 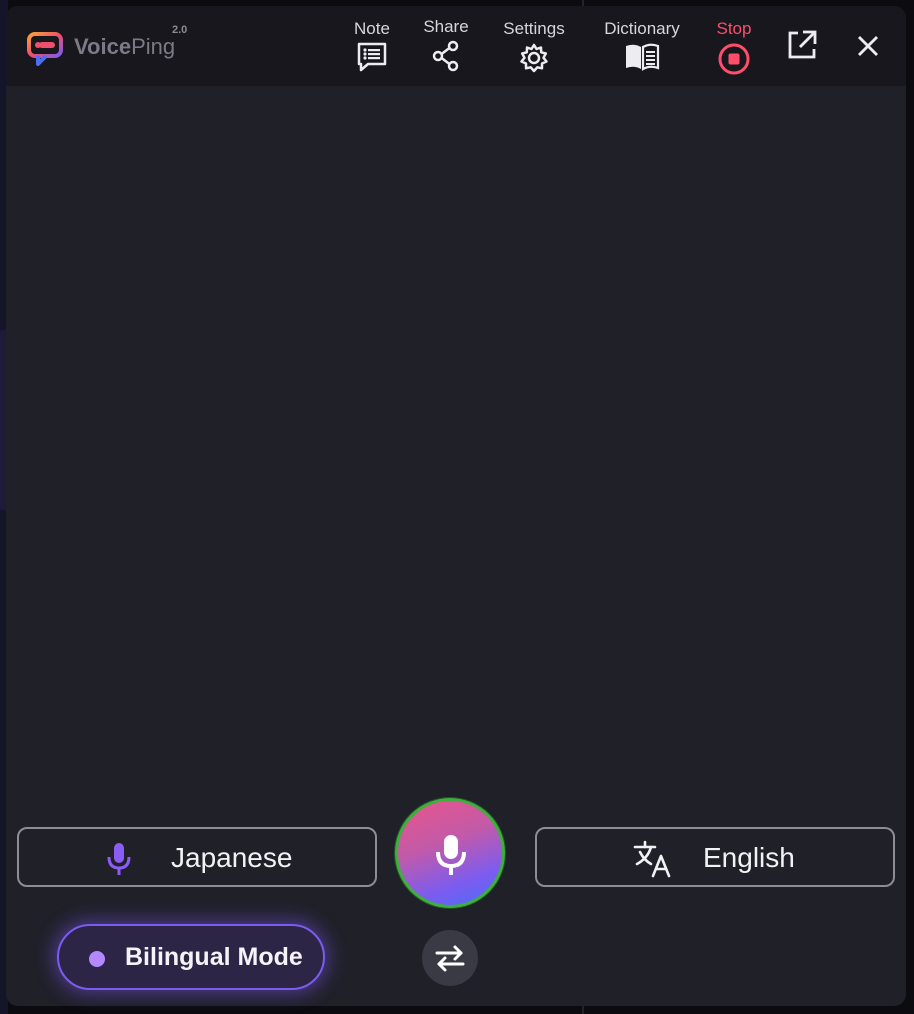 What do you see at coordinates (749, 857) in the screenshot?
I see `target-language-label: English` at bounding box center [749, 857].